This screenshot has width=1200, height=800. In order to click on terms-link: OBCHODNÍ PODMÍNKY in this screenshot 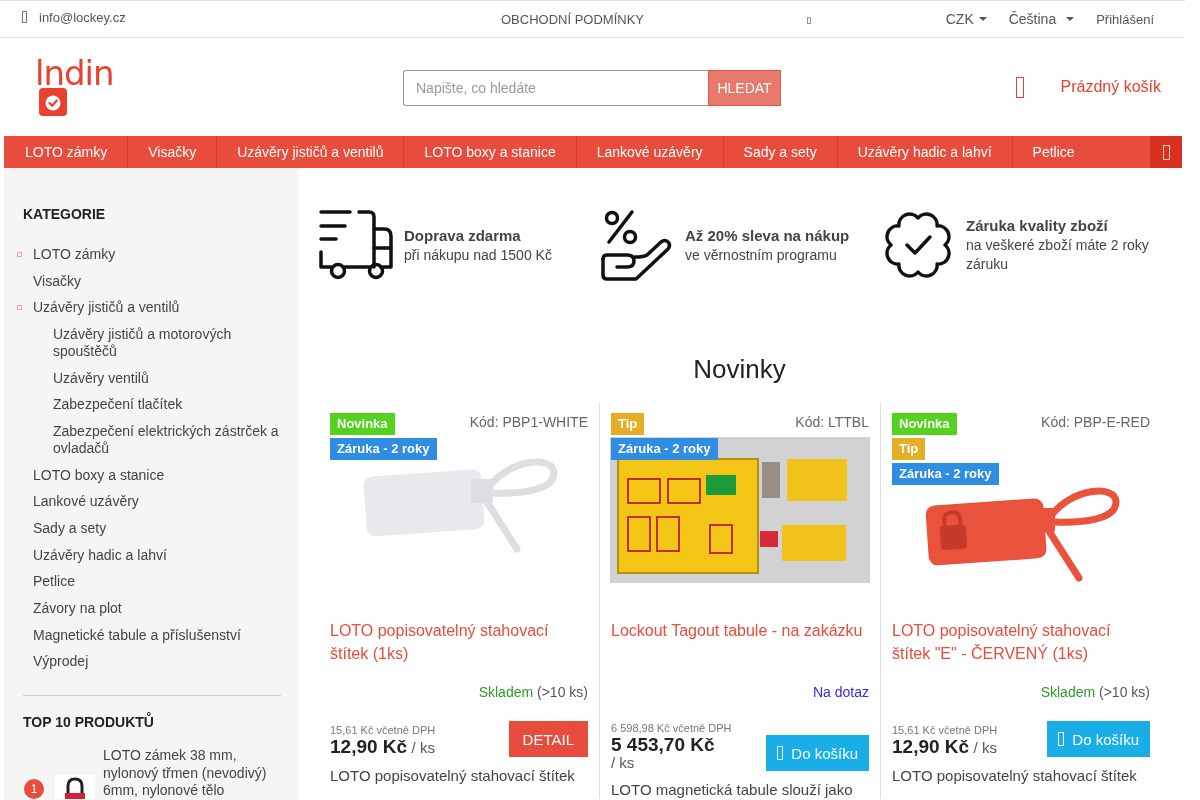, I will do `click(572, 19)`.